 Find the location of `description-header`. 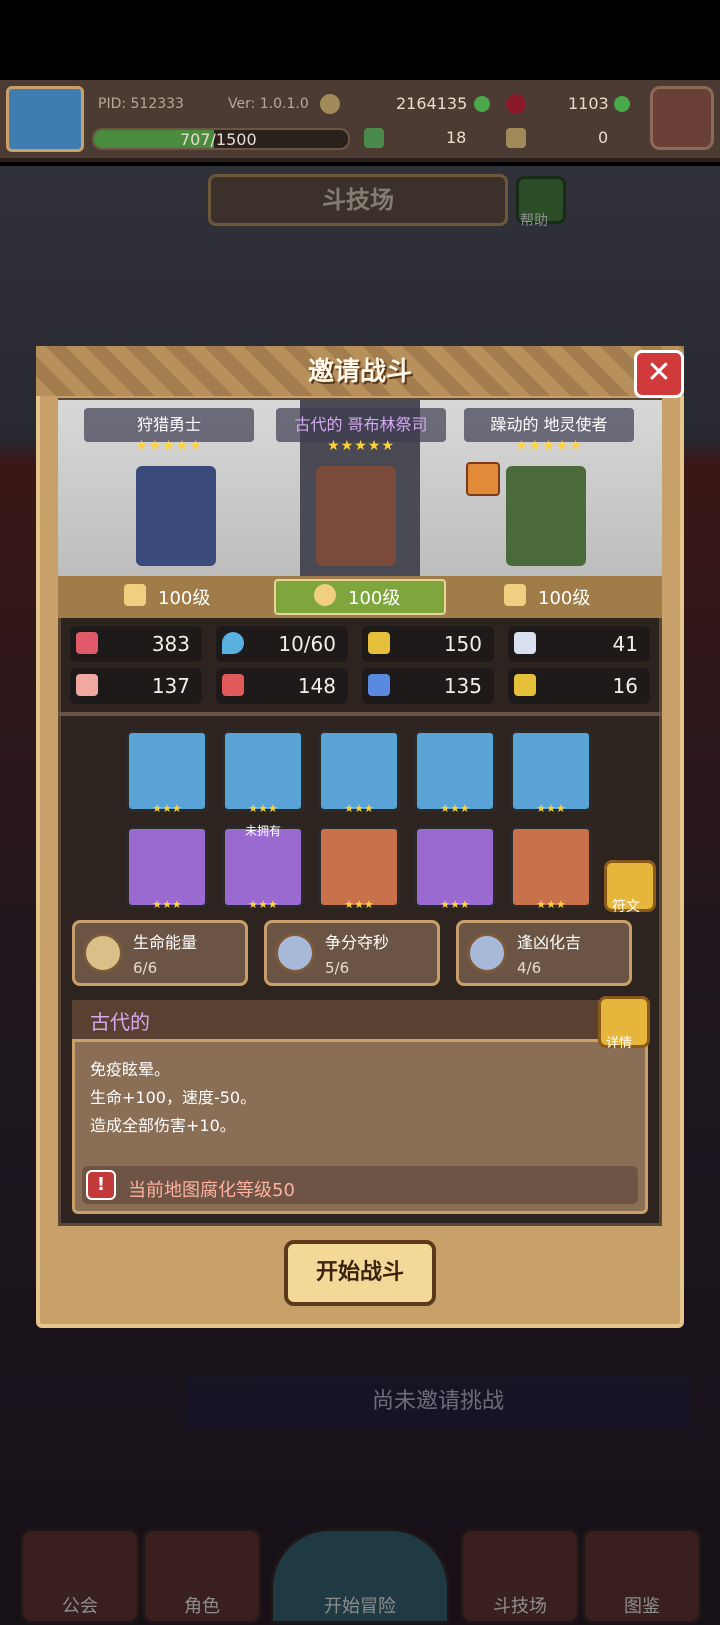

description-header is located at coordinates (360, 1021).